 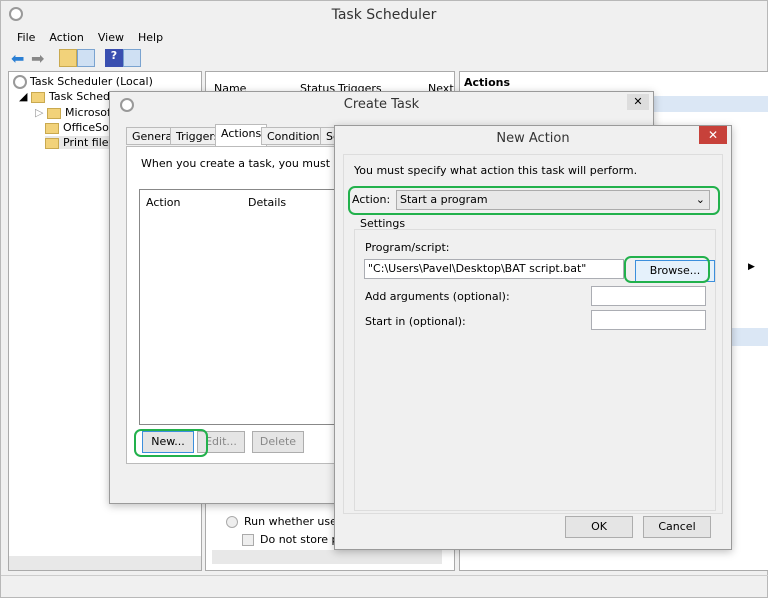 I want to click on cancel-button: Cancel, so click(x=677, y=527).